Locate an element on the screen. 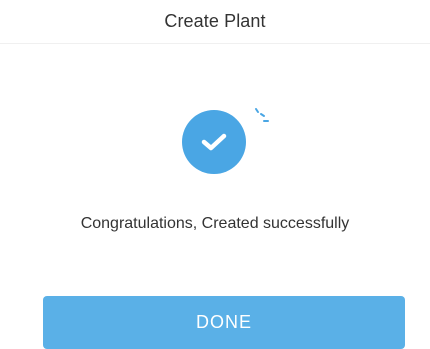 This screenshot has width=430, height=349. done-button: DONE is located at coordinates (224, 322).